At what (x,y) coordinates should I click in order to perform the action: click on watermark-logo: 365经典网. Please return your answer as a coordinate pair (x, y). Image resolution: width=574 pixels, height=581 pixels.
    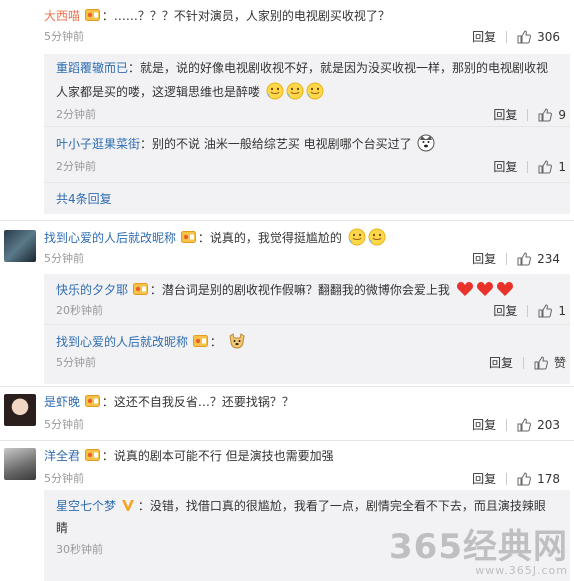
    Looking at the image, I should click on (478, 547).